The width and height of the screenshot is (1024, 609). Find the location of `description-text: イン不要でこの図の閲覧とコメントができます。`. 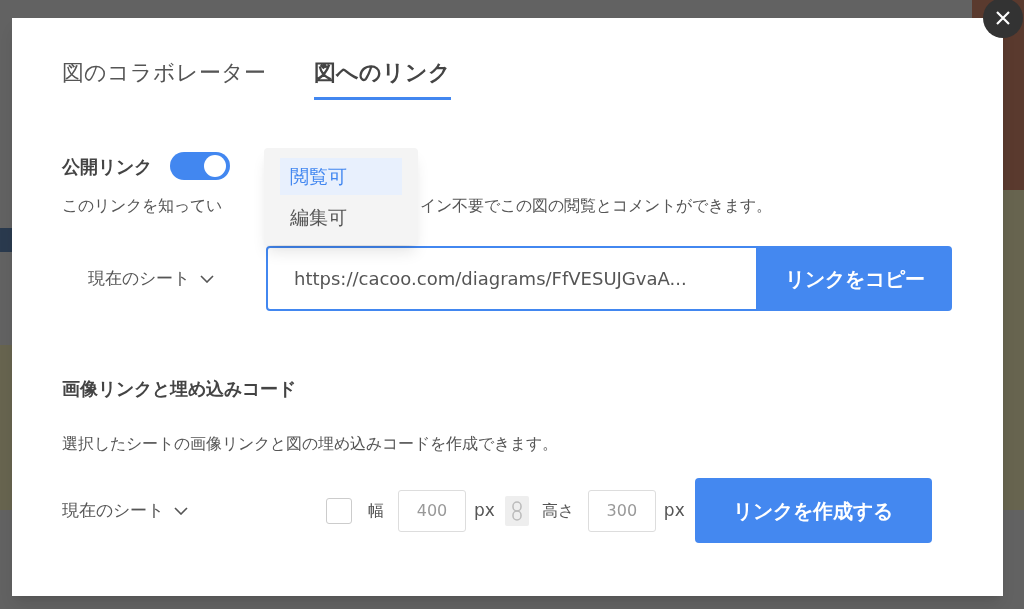

description-text: イン不要でこの図の閲覧とコメントができます。 is located at coordinates (596, 206).